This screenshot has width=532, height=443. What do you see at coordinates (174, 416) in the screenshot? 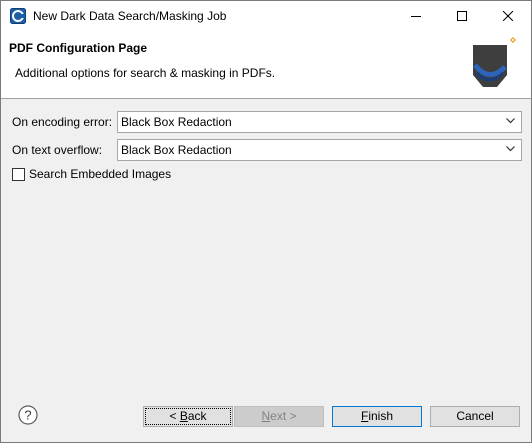
I see `back-button-prefix: <` at bounding box center [174, 416].